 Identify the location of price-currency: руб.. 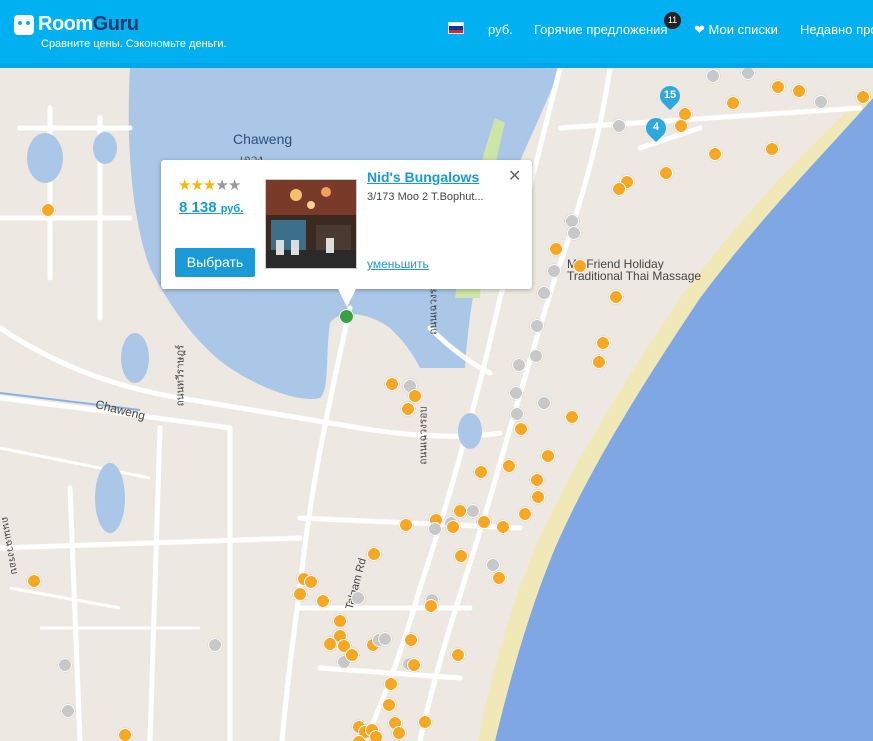
(232, 209).